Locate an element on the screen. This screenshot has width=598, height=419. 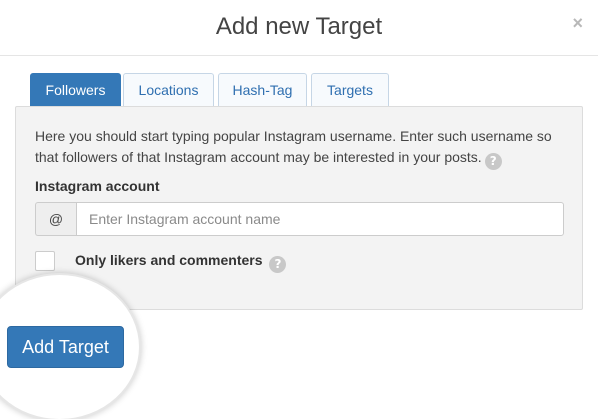
only-likers-label: Only likers and commenters ? is located at coordinates (181, 261).